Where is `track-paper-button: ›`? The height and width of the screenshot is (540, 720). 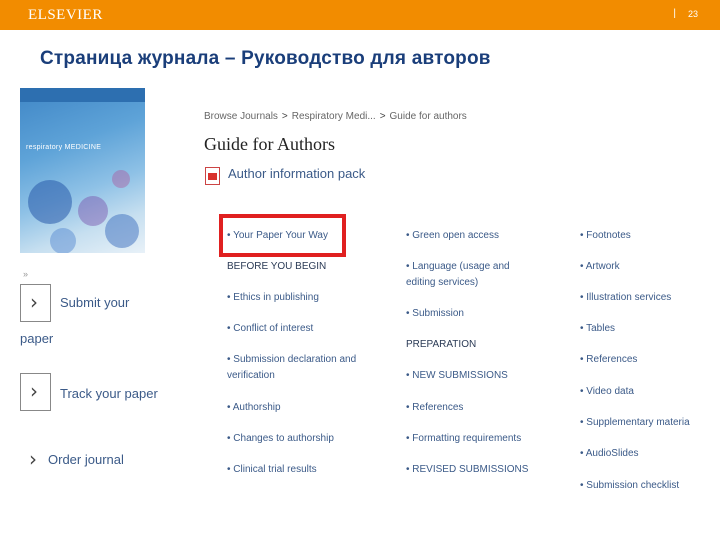 track-paper-button: › is located at coordinates (35, 392).